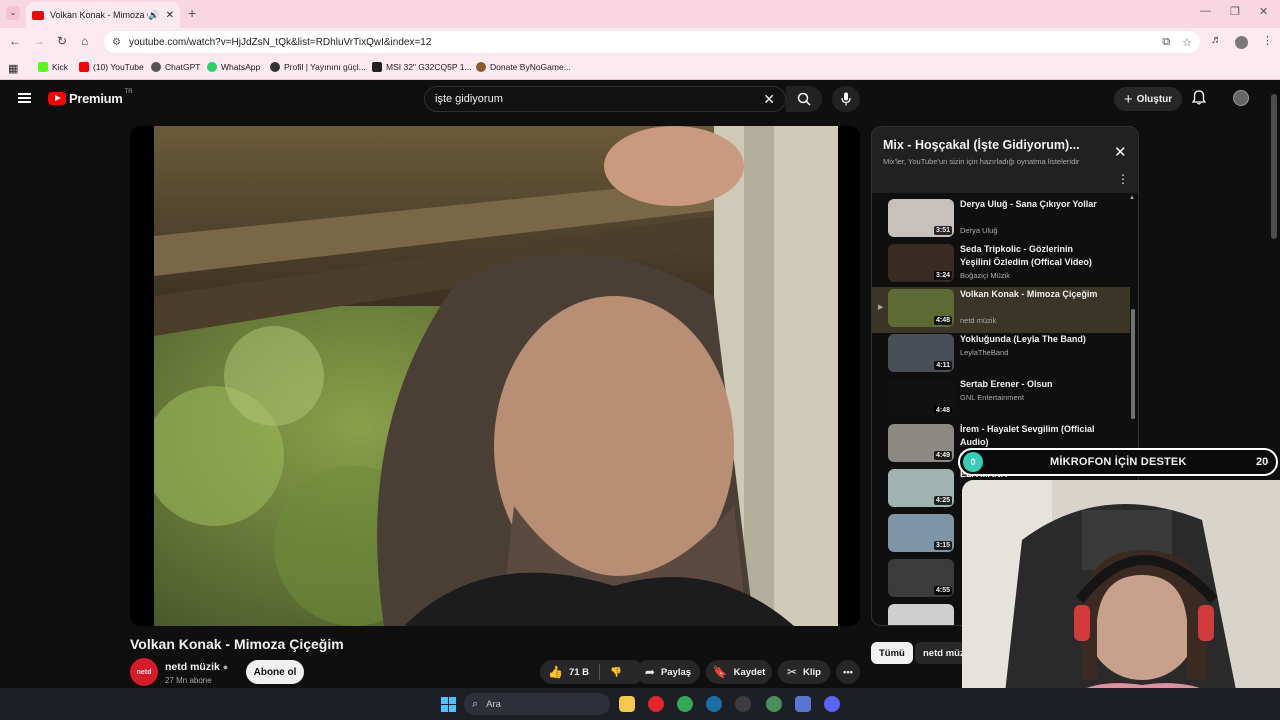 This screenshot has height=720, width=1280. Describe the element at coordinates (1148, 99) in the screenshot. I see `create-button: + Oluştur` at that location.